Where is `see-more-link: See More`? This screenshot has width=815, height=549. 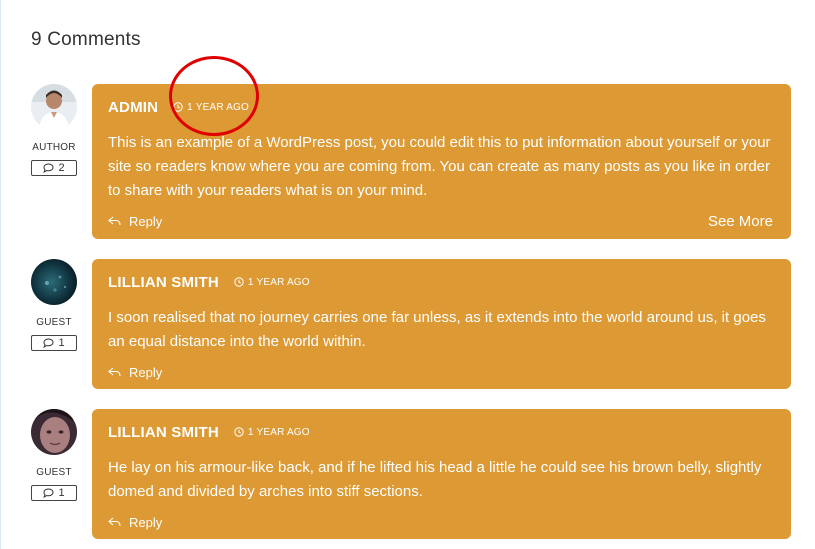 see-more-link: See More is located at coordinates (740, 221).